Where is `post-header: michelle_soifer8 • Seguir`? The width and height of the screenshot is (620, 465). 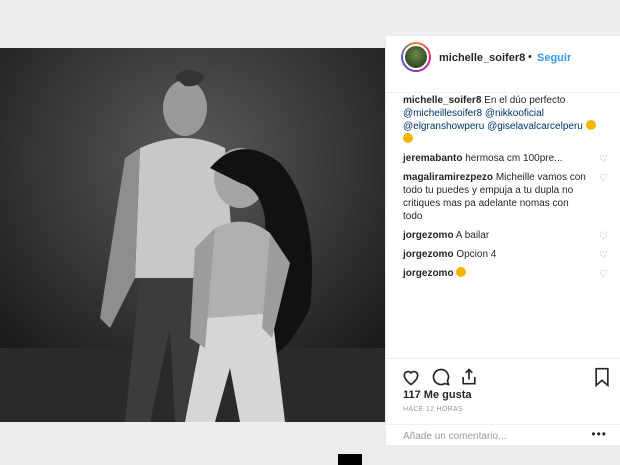
post-header: michelle_soifer8 • Seguir is located at coordinates (503, 64).